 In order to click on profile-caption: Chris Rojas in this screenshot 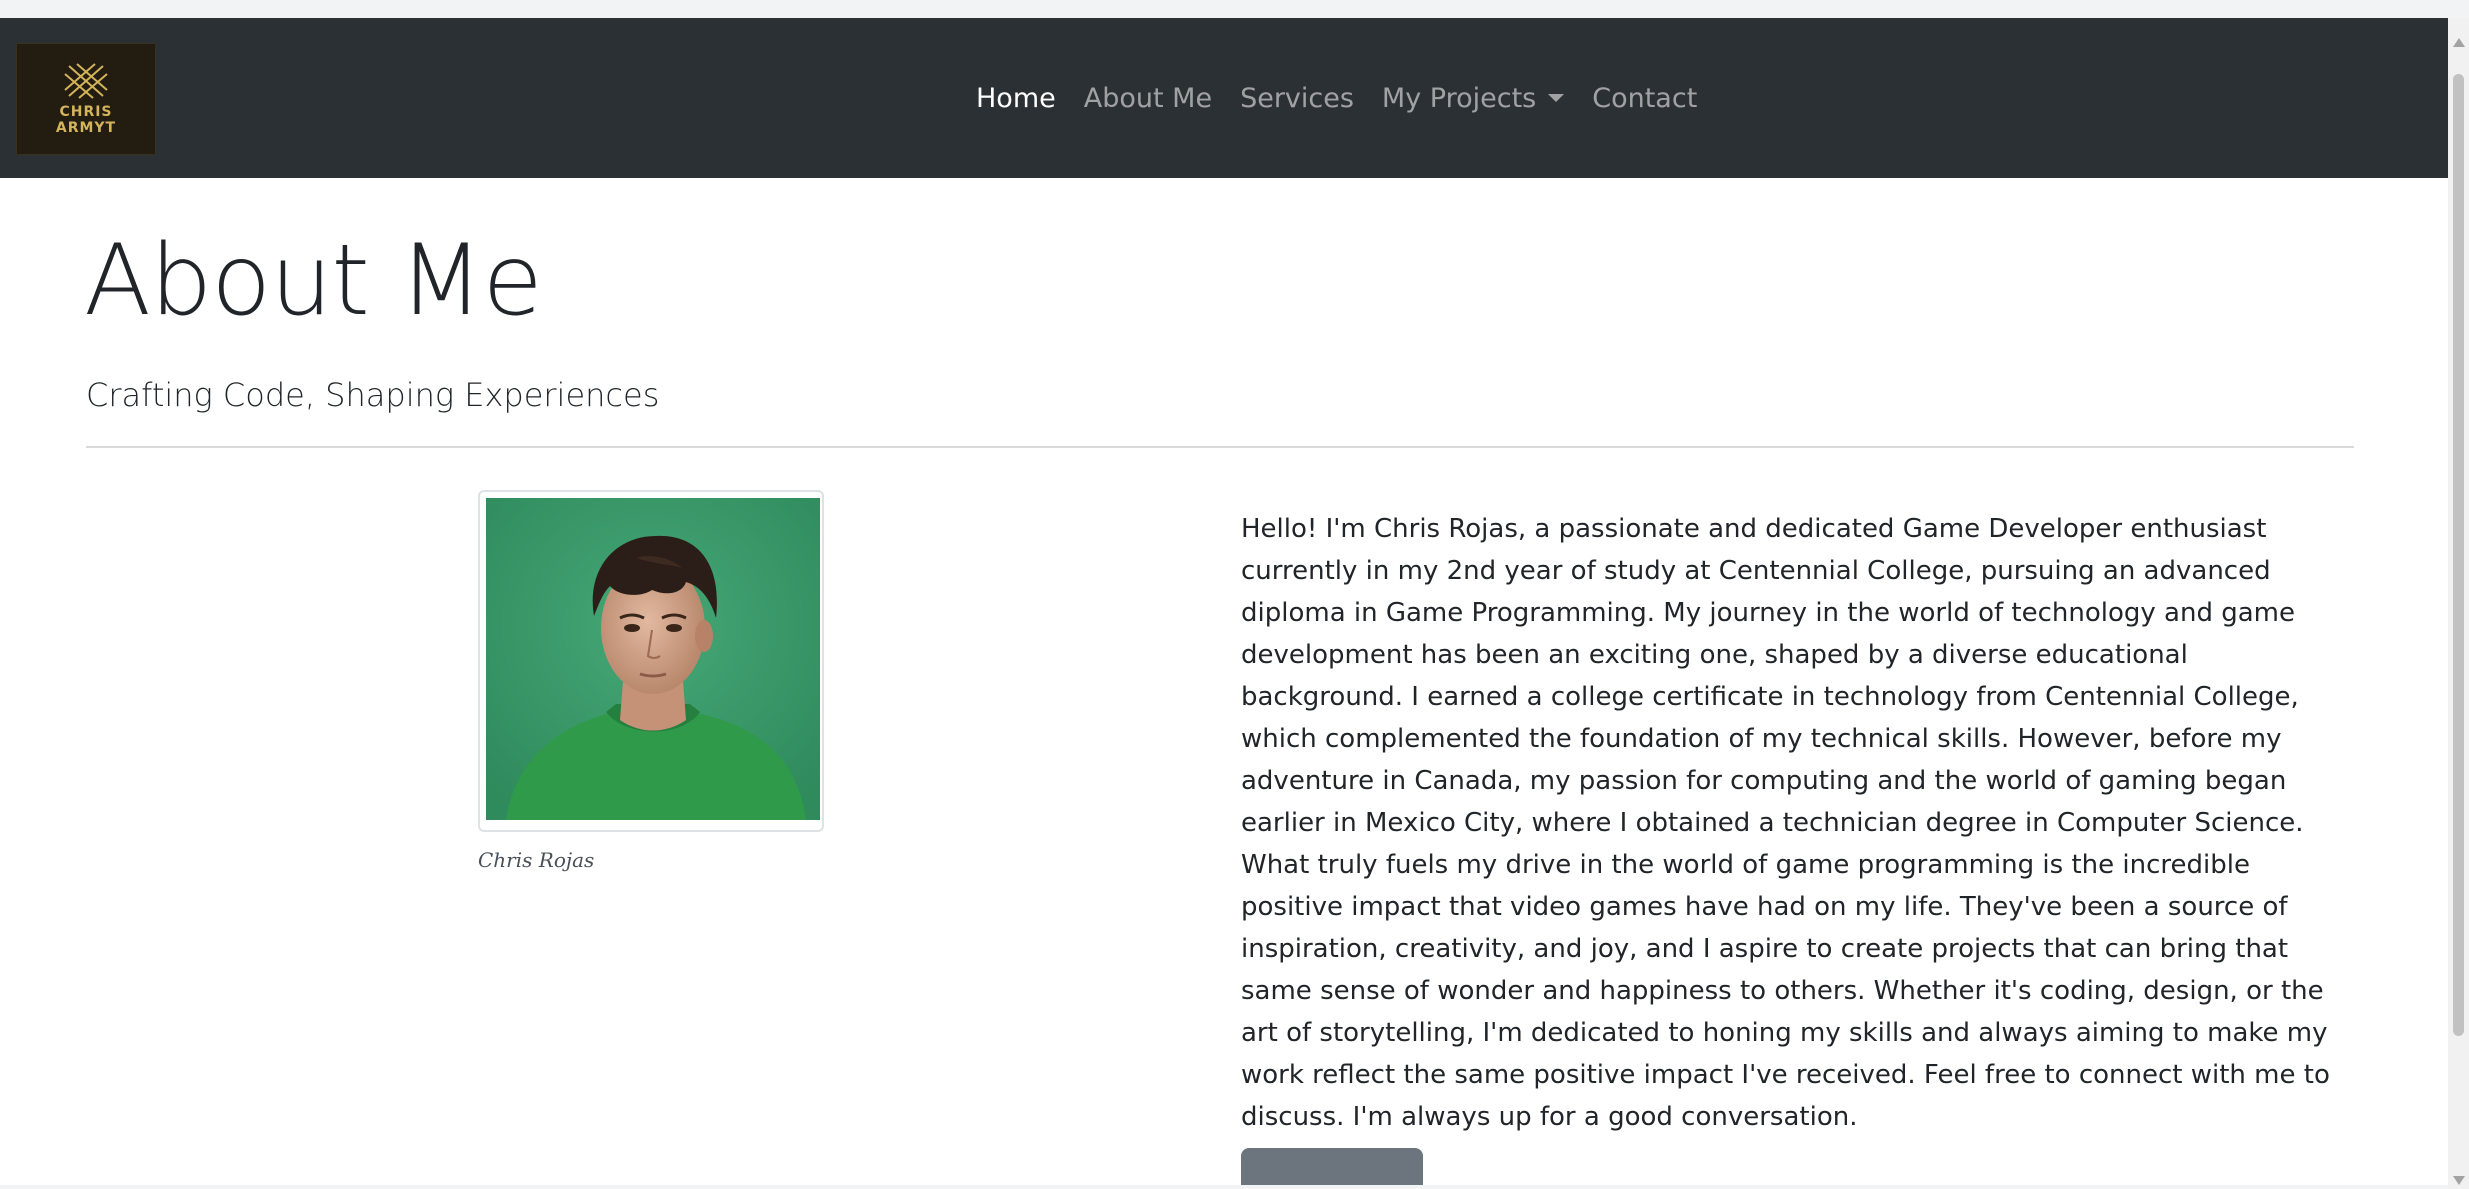, I will do `click(536, 860)`.